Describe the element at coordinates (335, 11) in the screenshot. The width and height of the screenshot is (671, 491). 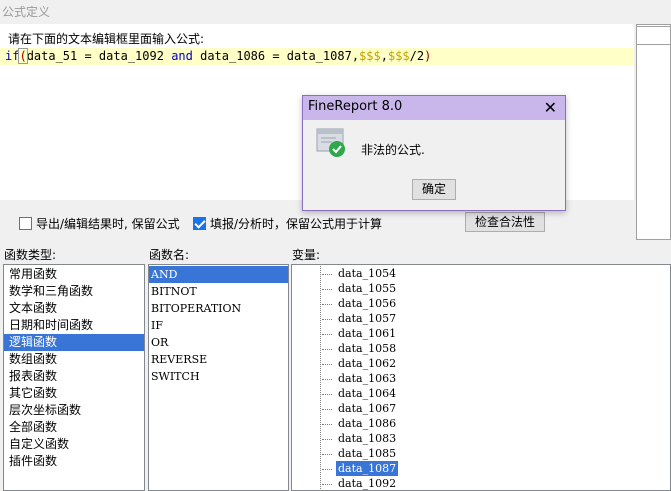
I see `window-titlebar: 公式定义` at that location.